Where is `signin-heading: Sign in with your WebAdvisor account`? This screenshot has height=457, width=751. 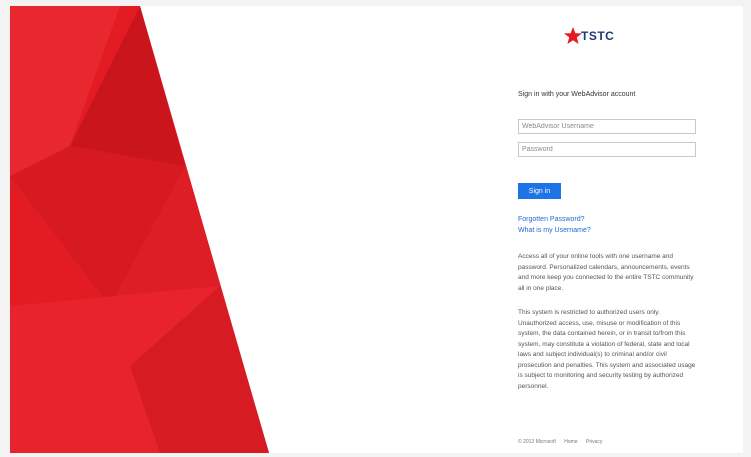
signin-heading: Sign in with your WebAdvisor account is located at coordinates (577, 94).